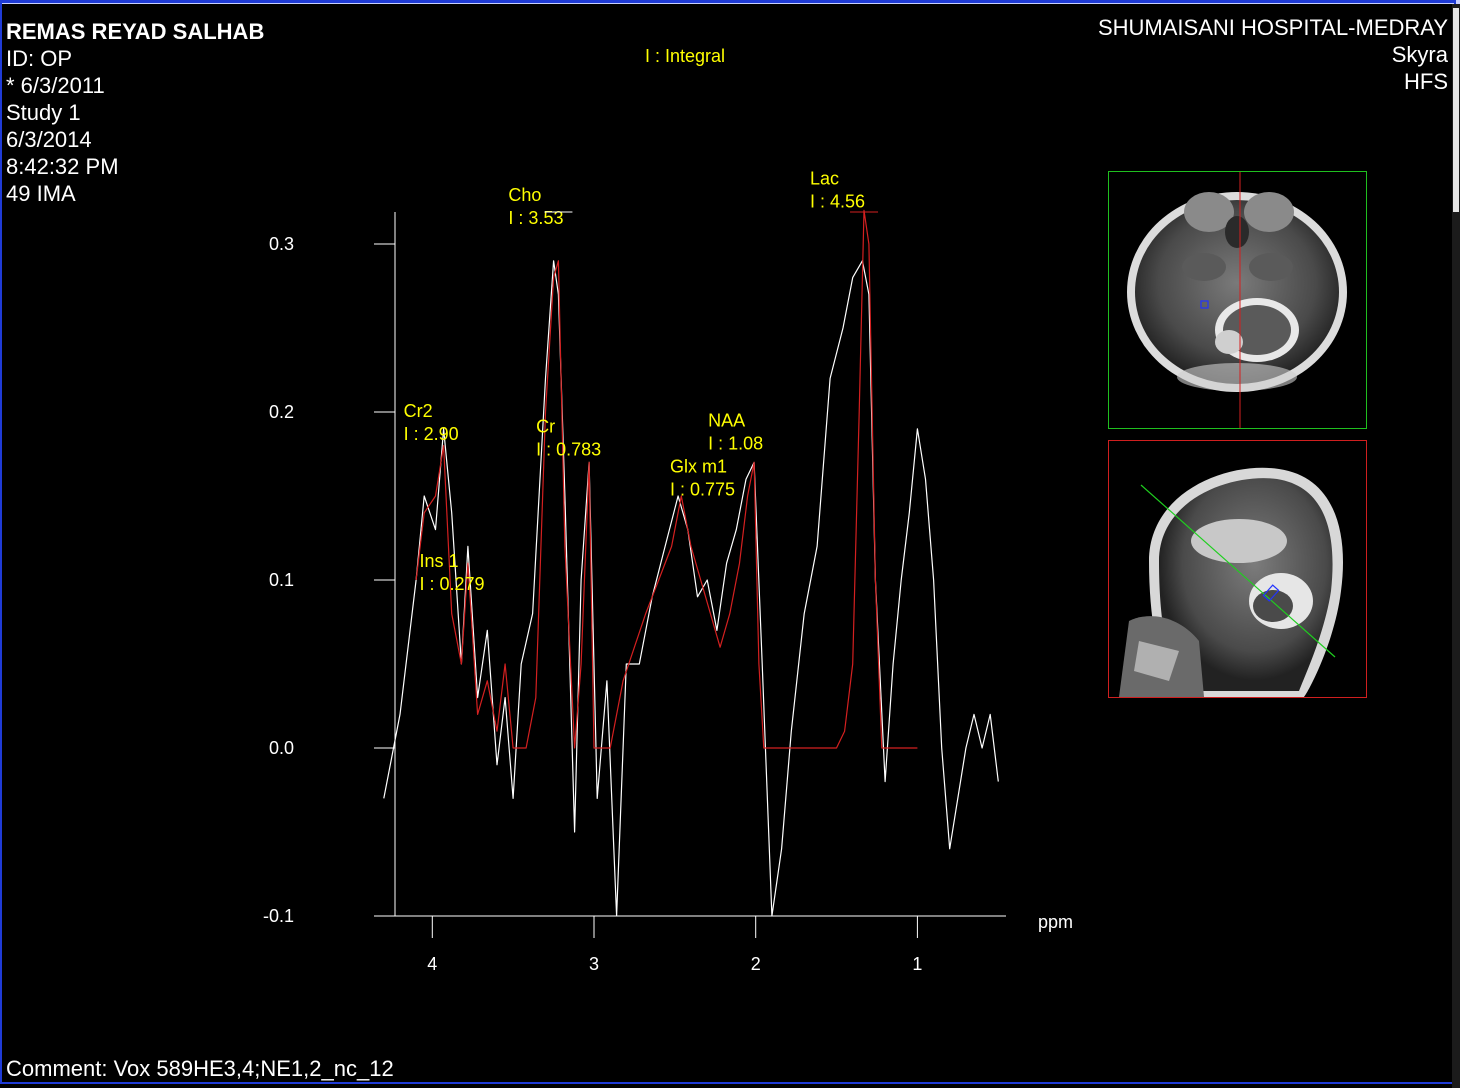  Describe the element at coordinates (278, 916) in the screenshot. I see `y-tick-label: -0.1` at that location.